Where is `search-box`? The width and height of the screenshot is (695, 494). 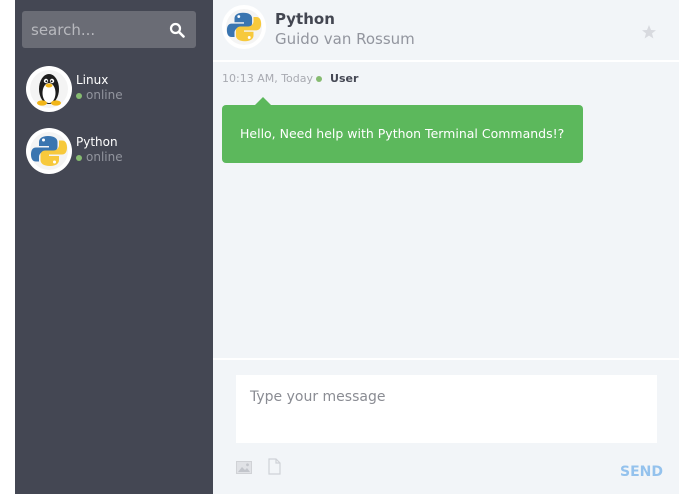
search-box is located at coordinates (109, 29).